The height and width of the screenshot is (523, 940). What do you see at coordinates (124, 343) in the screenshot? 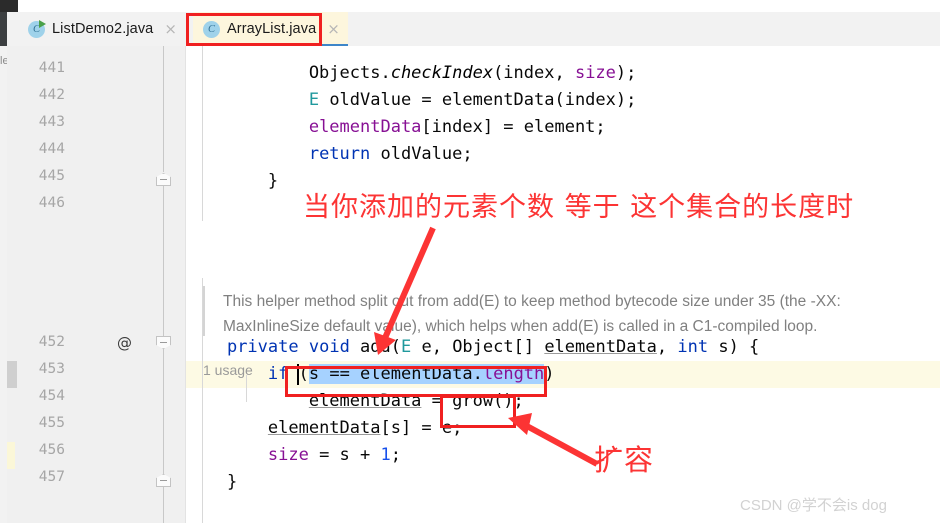
I see `annotation-gutter-icon: @` at bounding box center [124, 343].